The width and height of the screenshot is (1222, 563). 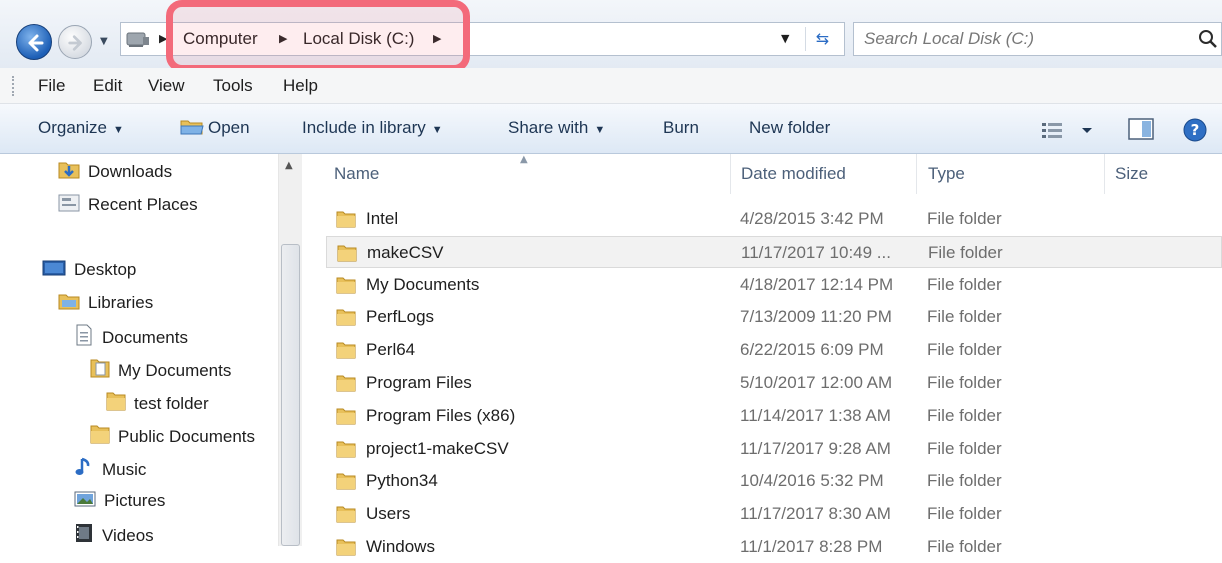 What do you see at coordinates (681, 128) in the screenshot?
I see `burn-button: Burn` at bounding box center [681, 128].